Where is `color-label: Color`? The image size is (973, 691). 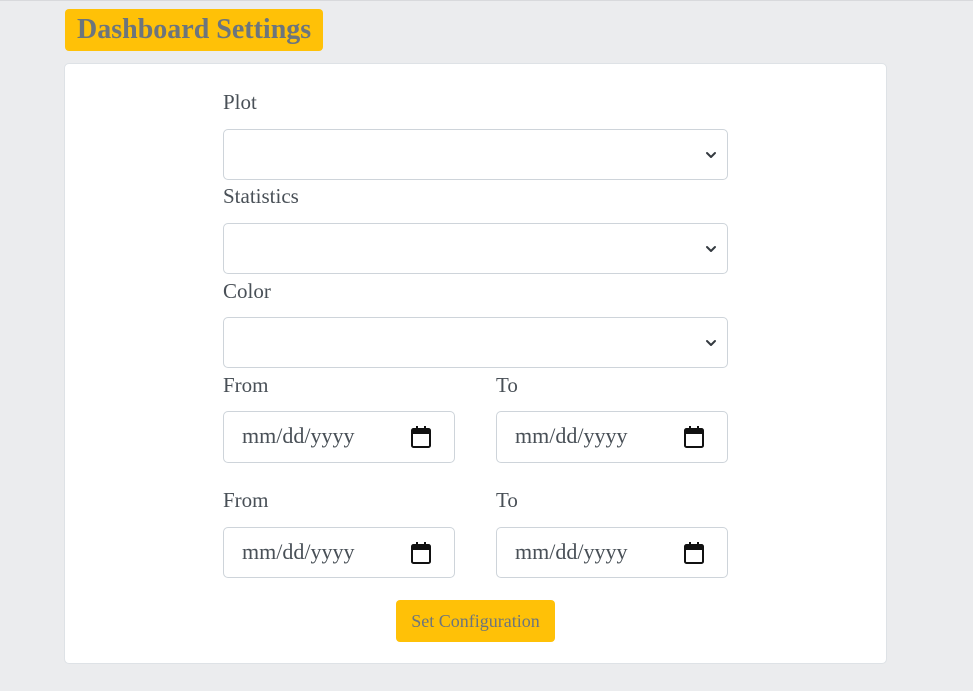
color-label: Color is located at coordinates (247, 291).